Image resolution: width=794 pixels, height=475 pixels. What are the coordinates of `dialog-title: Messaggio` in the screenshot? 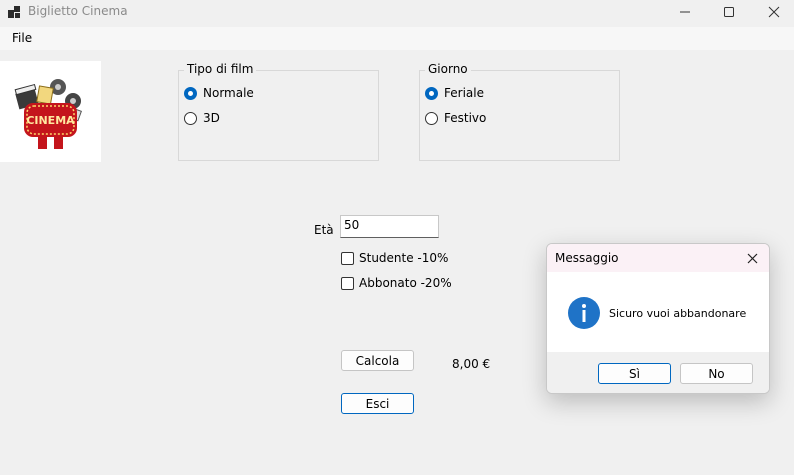 It's located at (587, 258).